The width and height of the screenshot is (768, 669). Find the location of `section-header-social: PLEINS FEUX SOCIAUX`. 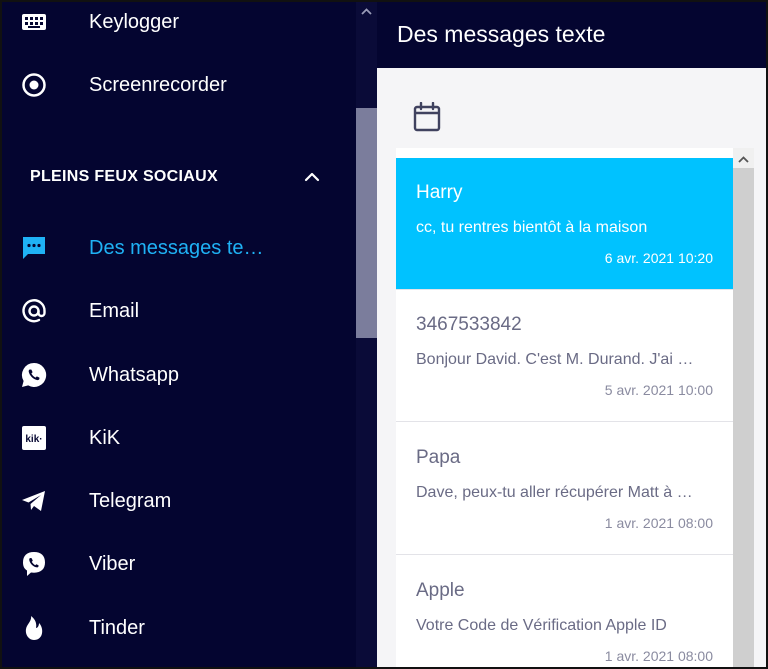

section-header-social: PLEINS FEUX SOCIAUX is located at coordinates (180, 177).